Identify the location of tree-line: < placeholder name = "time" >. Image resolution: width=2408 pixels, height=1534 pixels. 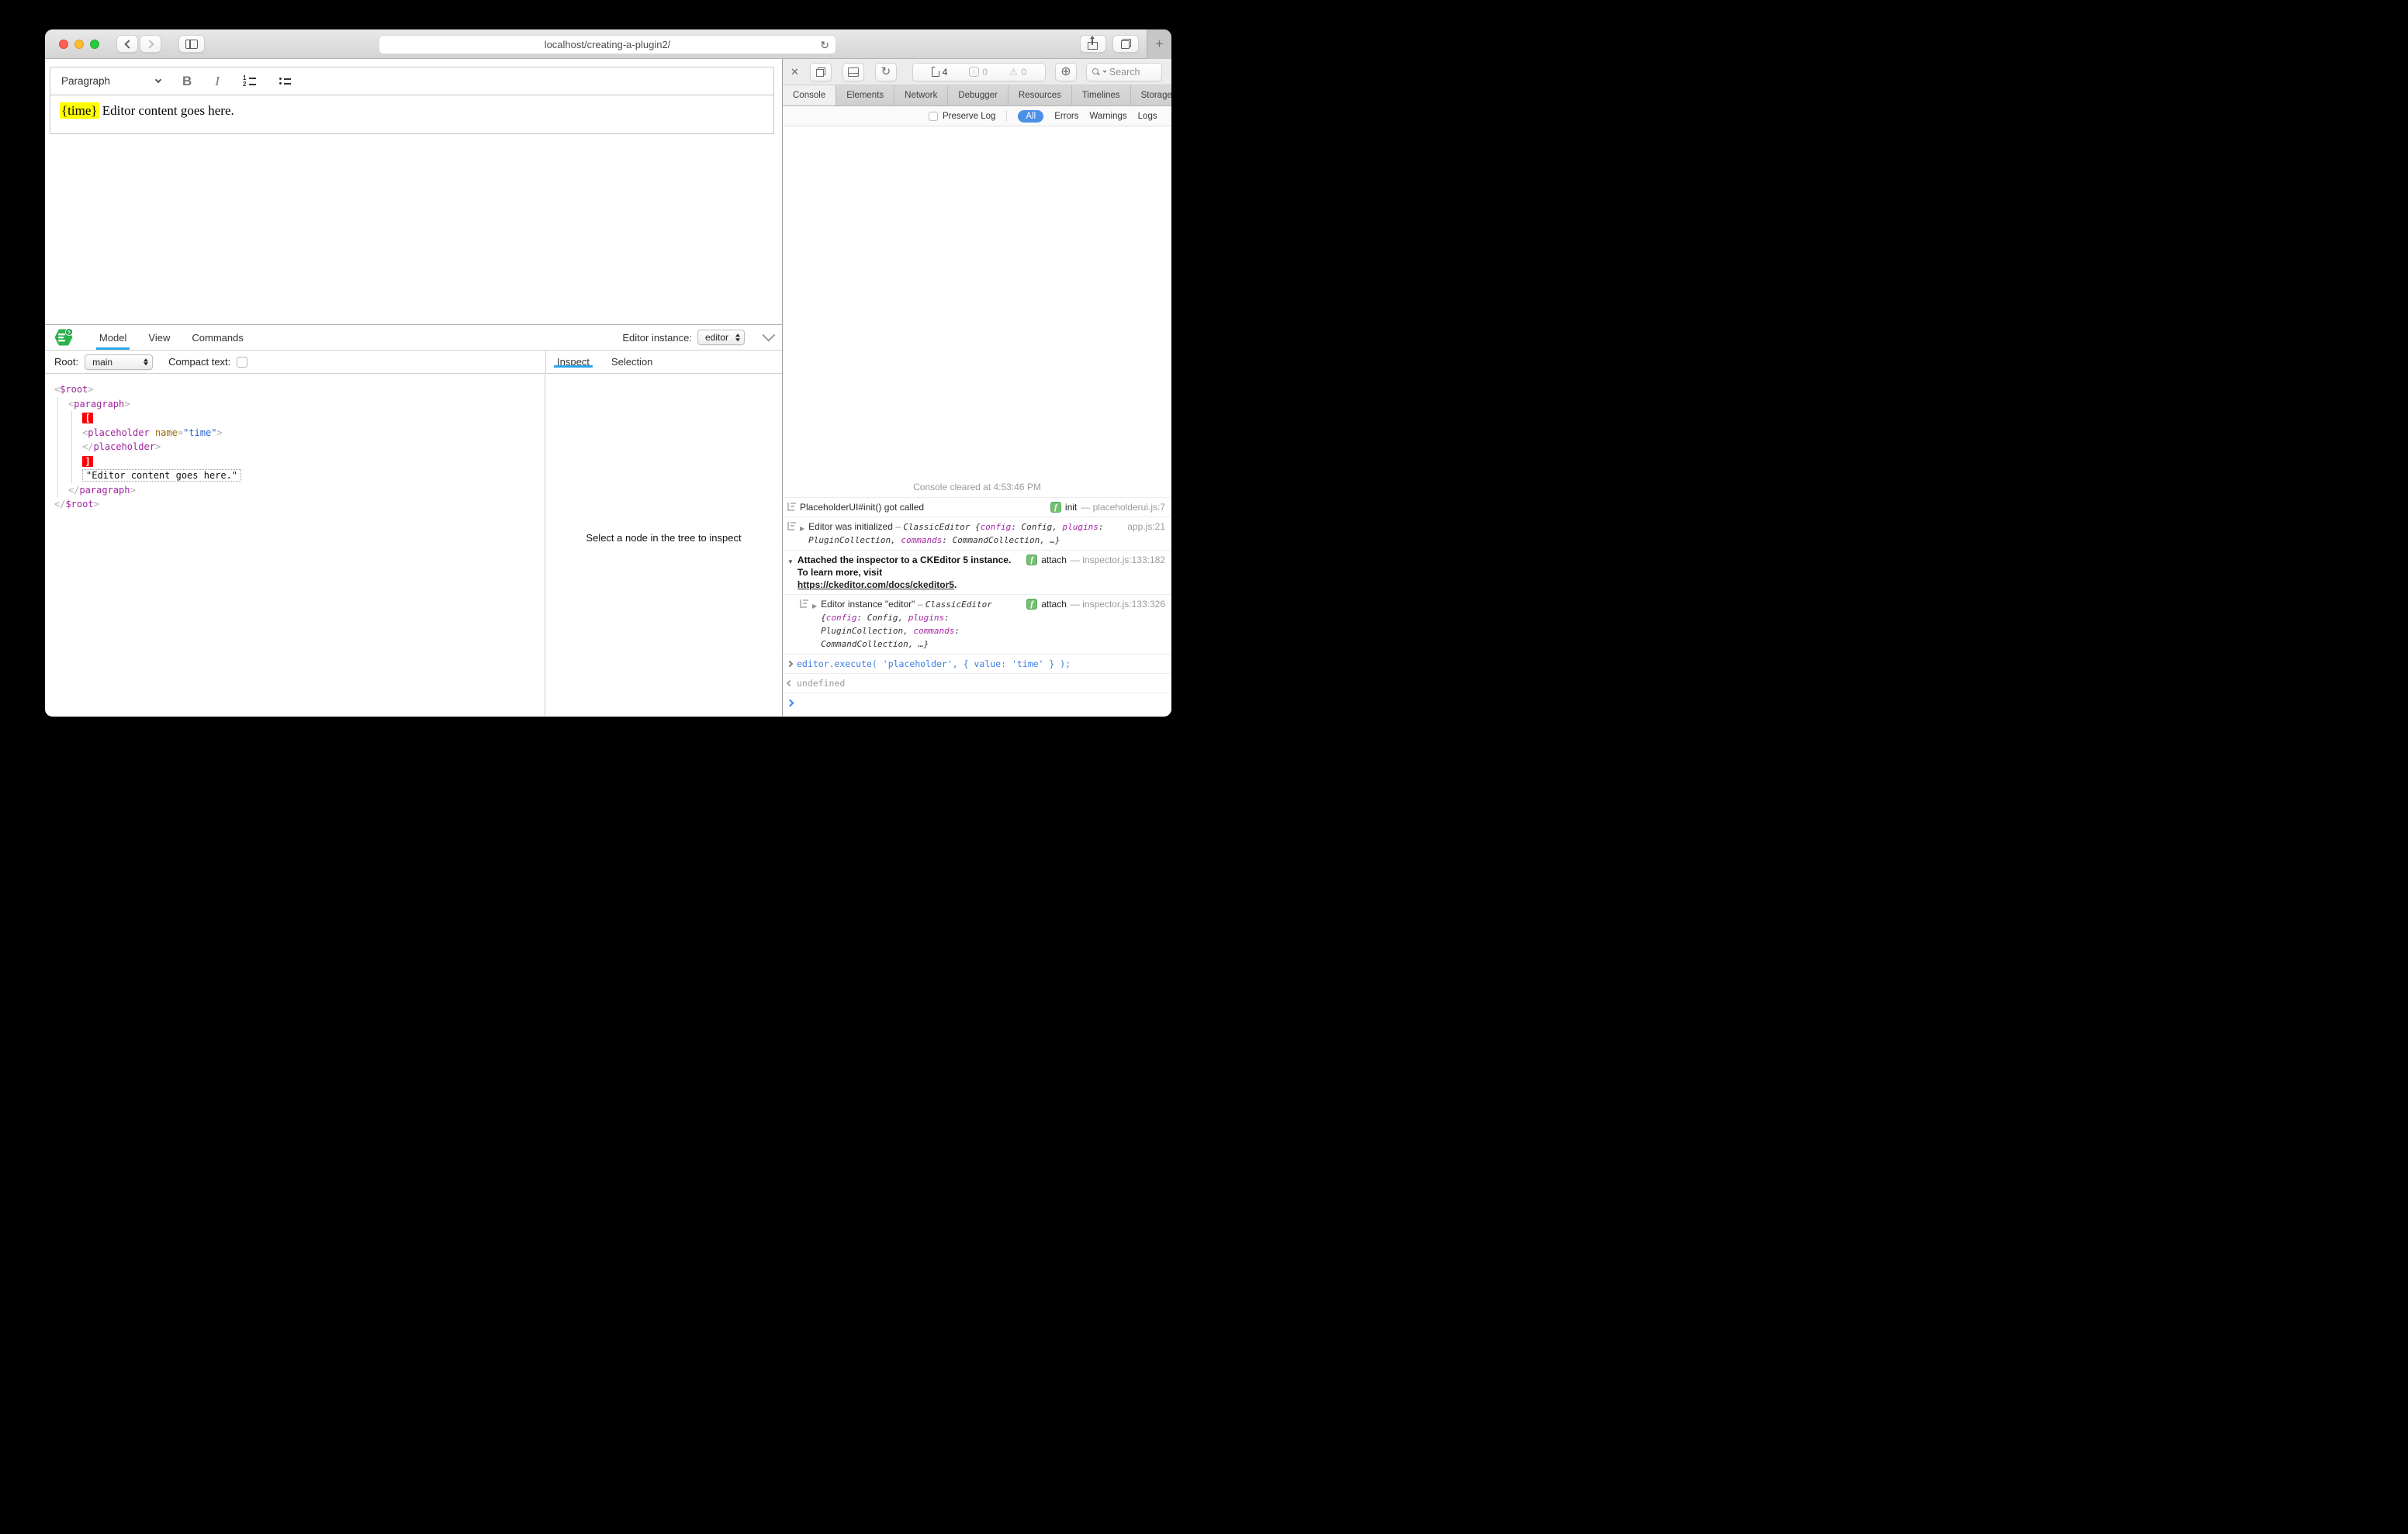
(295, 433).